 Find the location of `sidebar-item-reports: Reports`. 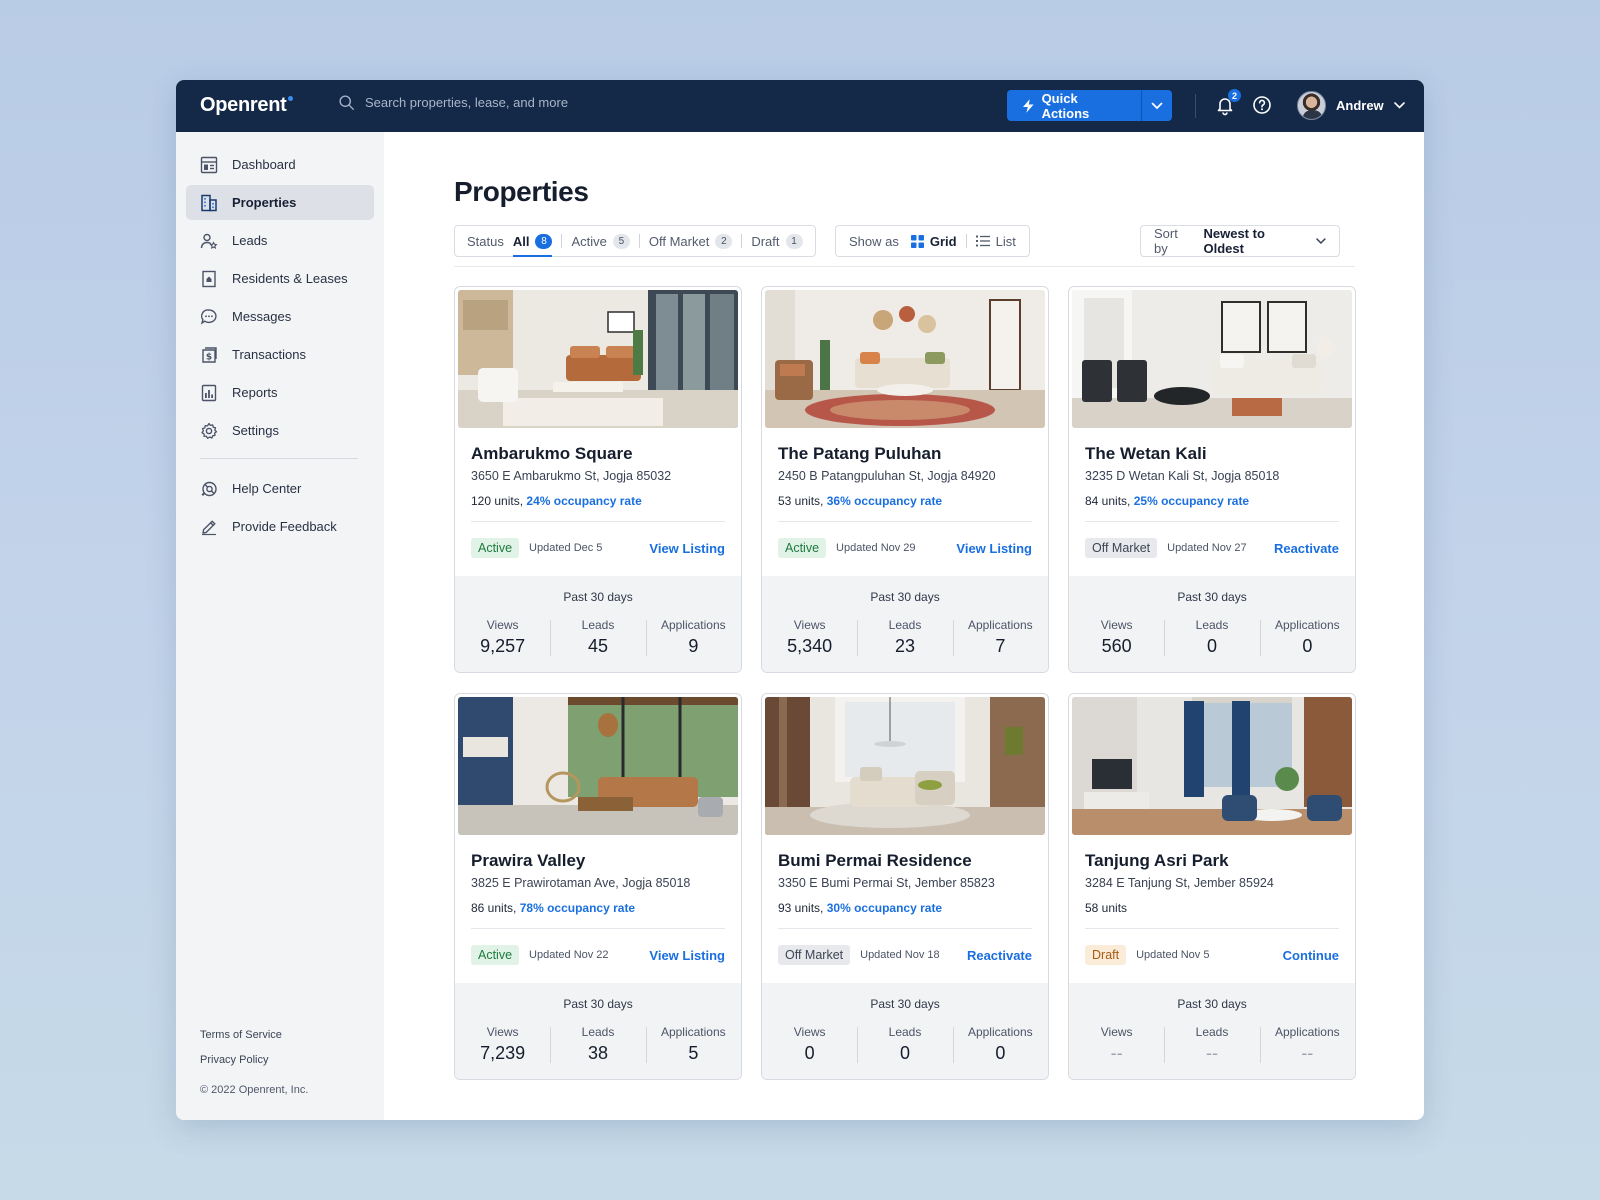

sidebar-item-reports: Reports is located at coordinates (280, 392).